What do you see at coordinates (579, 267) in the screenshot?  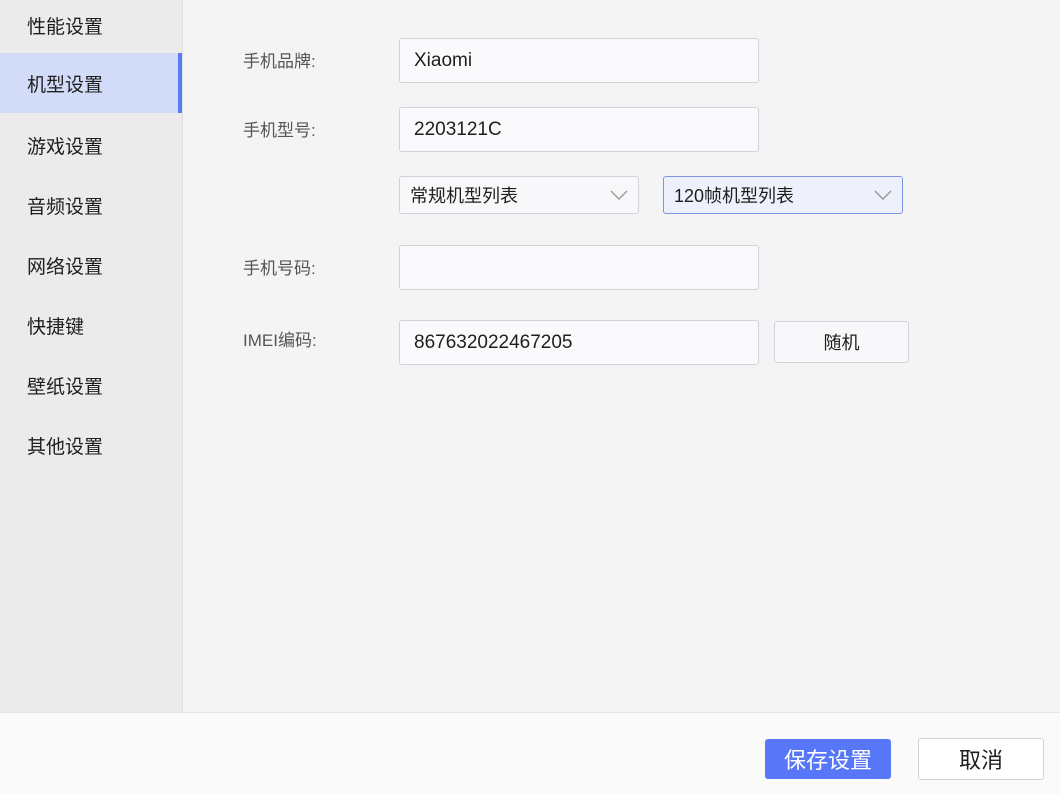 I see `phone-input` at bounding box center [579, 267].